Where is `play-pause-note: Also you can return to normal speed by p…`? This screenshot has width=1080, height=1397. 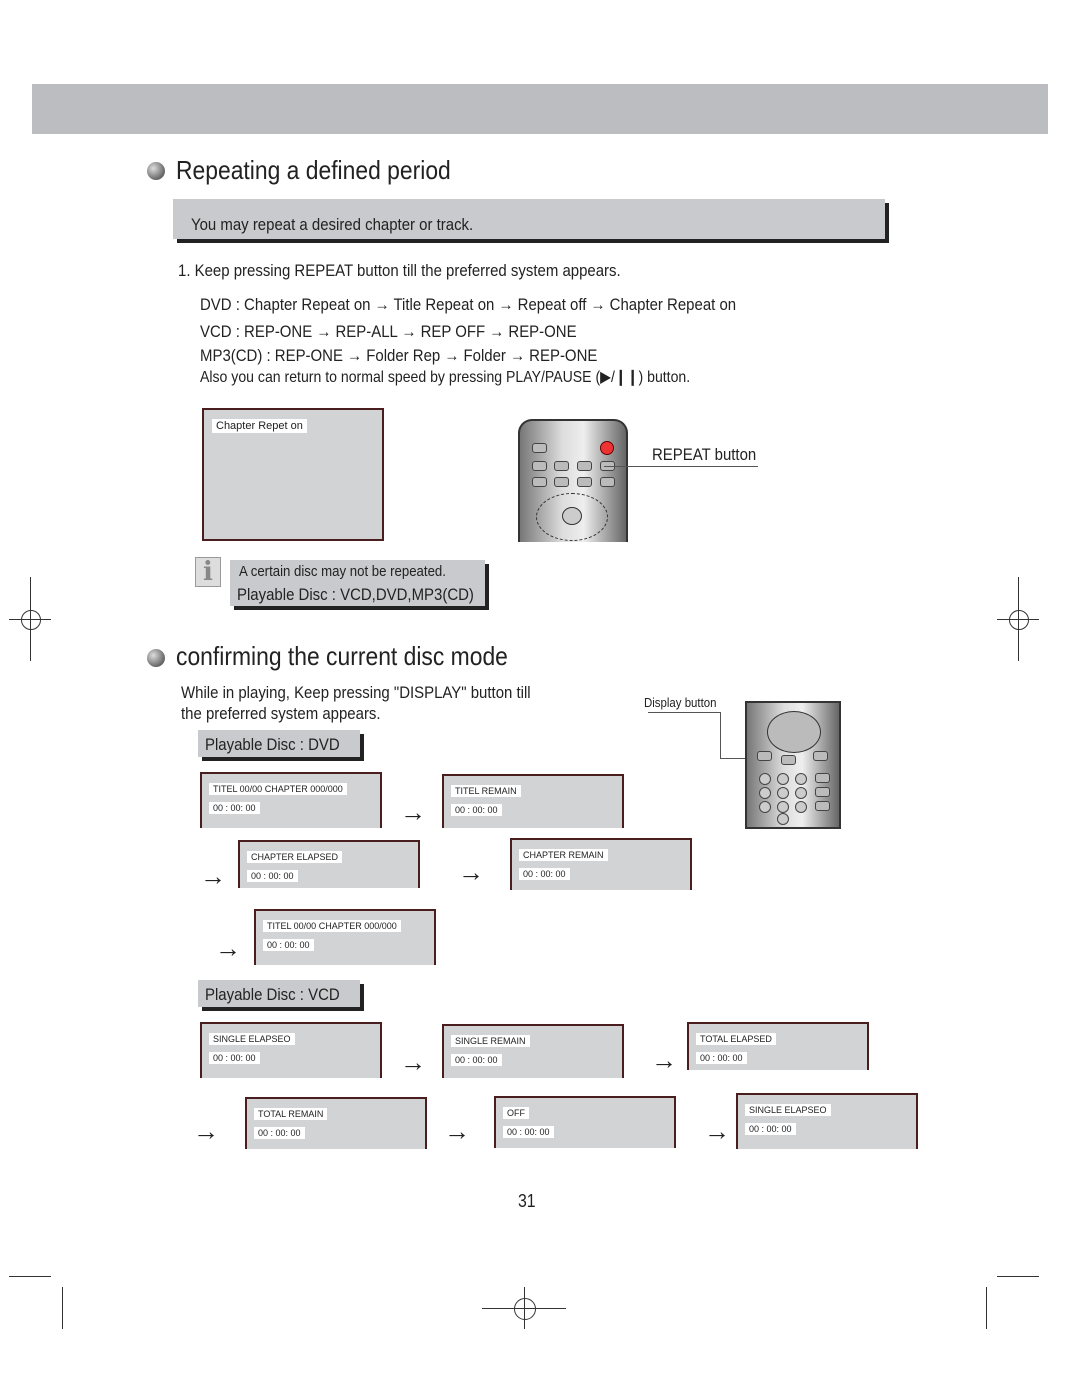
play-pause-note: Also you can return to normal speed by p… is located at coordinates (445, 377).